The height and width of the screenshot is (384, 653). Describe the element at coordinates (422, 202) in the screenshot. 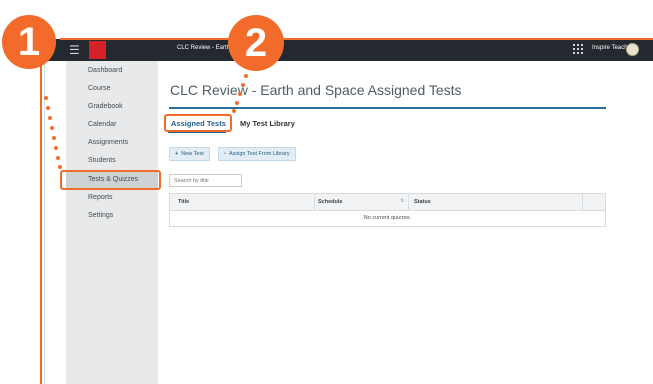

I see `column-status: Status` at that location.